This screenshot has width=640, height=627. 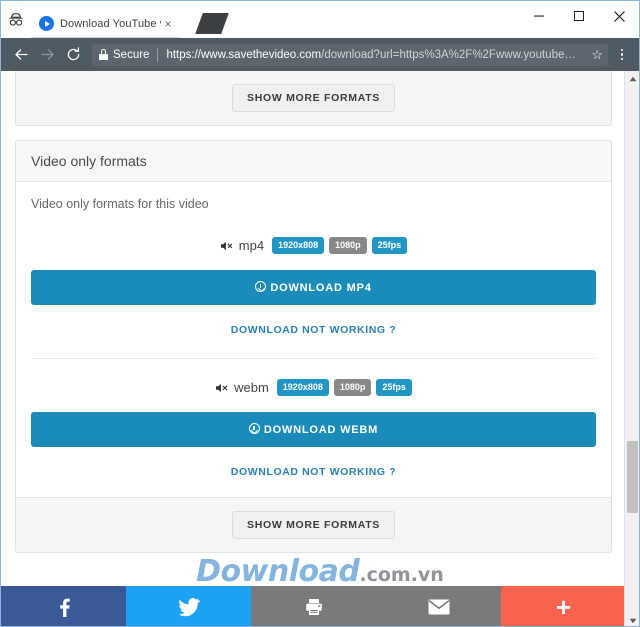 I want to click on share-facebook-button, so click(x=63, y=606).